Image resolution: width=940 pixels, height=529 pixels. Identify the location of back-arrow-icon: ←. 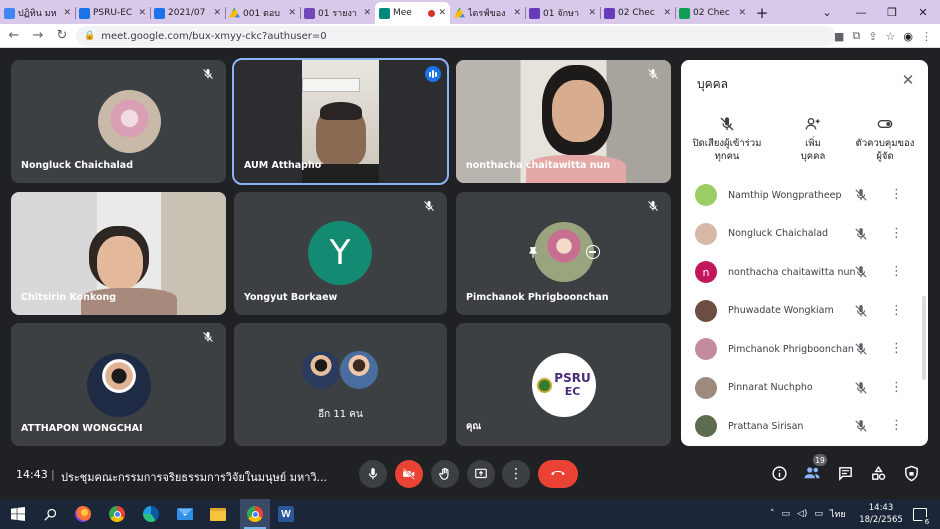
(14, 36).